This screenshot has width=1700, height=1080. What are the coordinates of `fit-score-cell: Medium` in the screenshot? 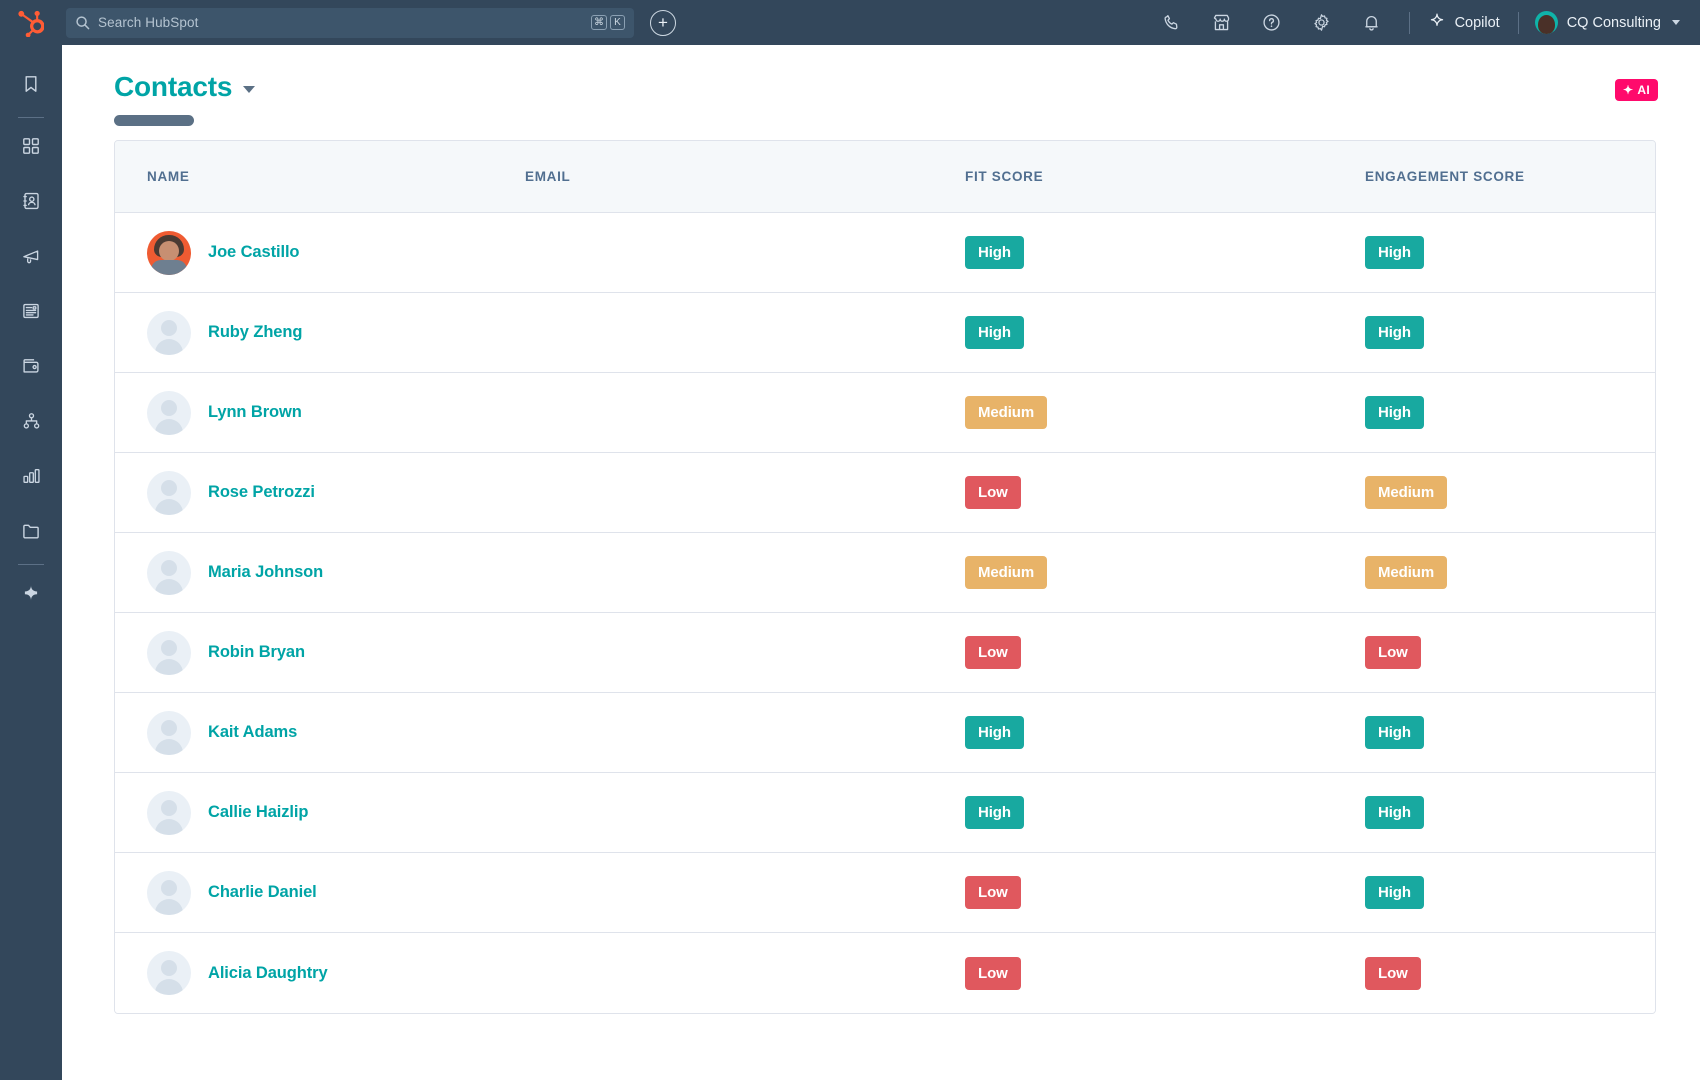 It's located at (1165, 572).